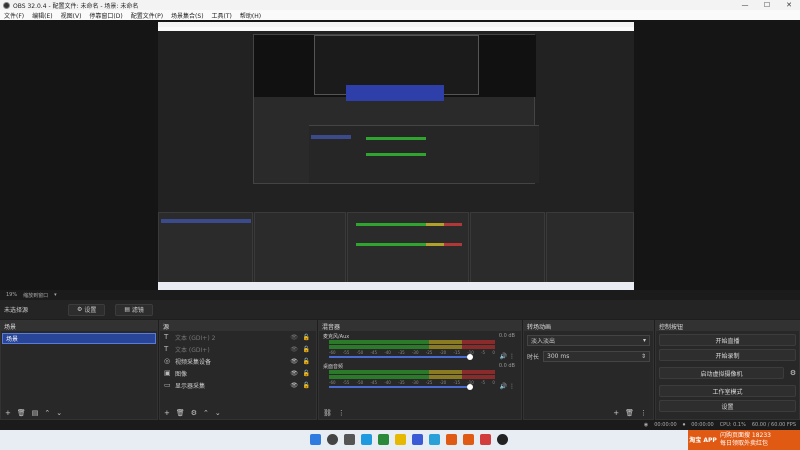 This screenshot has height=450, width=800. Describe the element at coordinates (71, 15) in the screenshot. I see `menu-view: 视图(V)` at that location.